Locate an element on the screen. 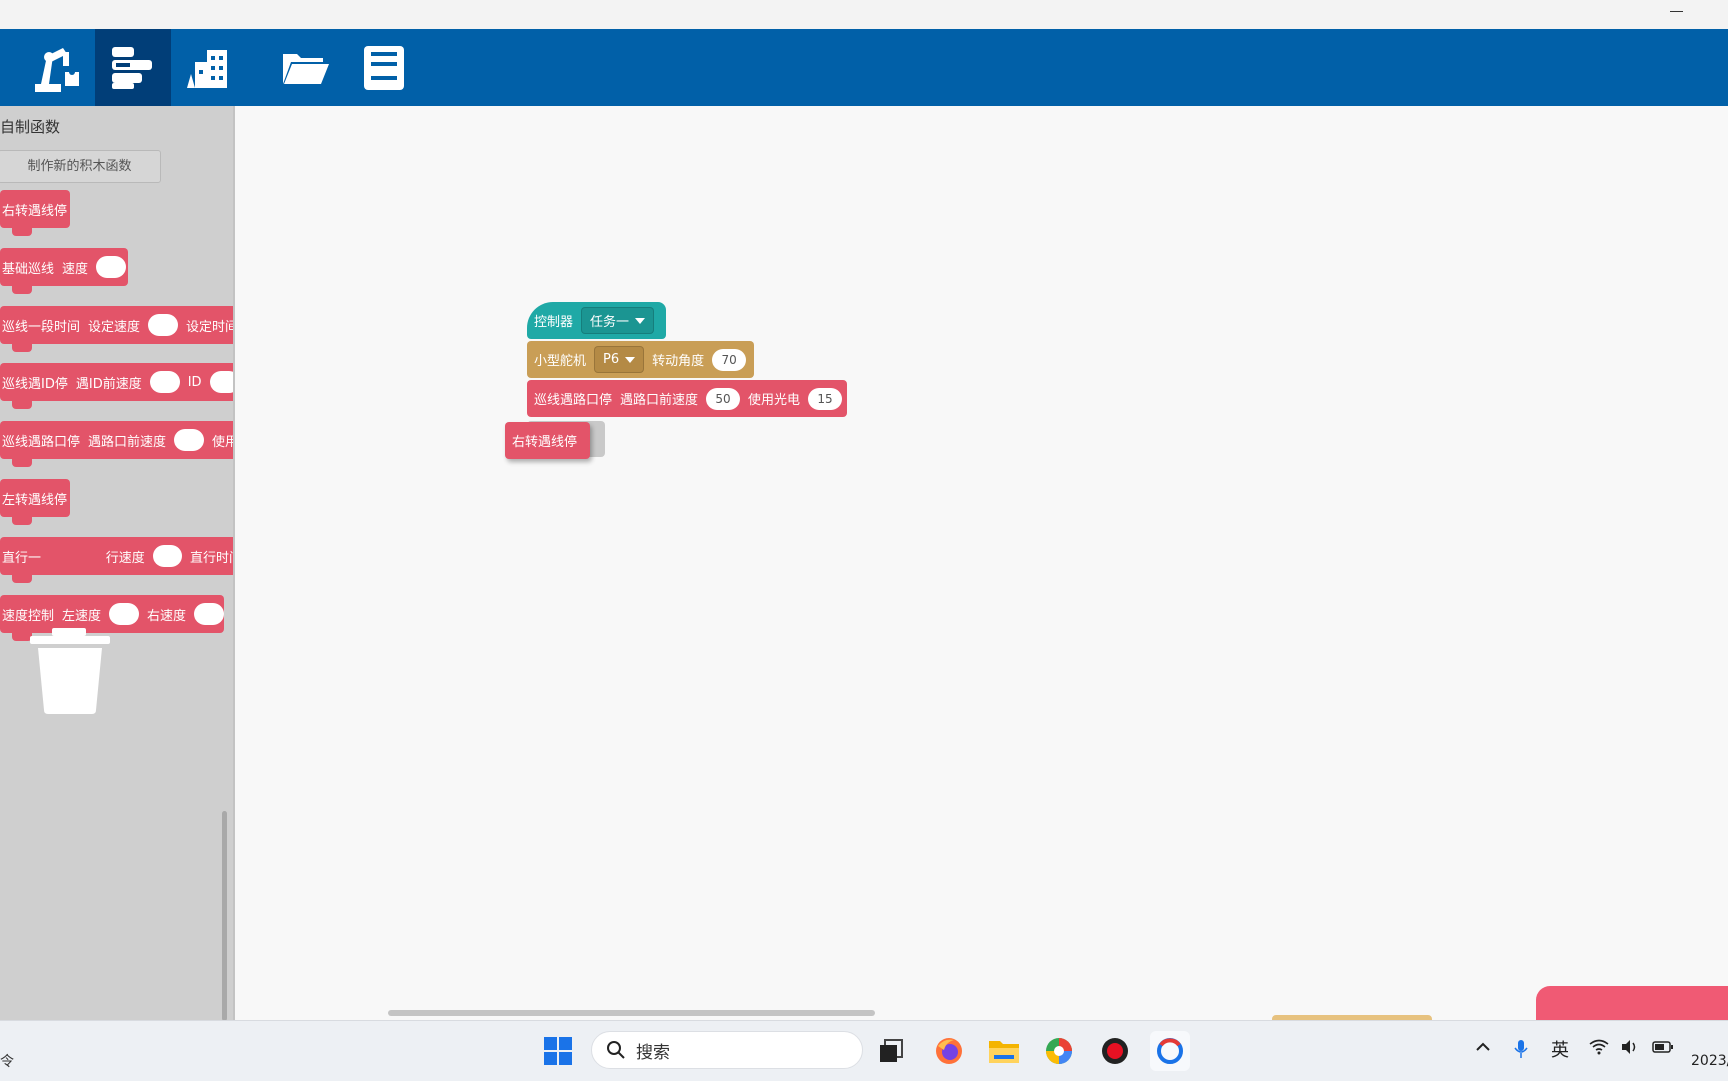 Image resolution: width=1728 pixels, height=1081 pixels. chevron-up-icon is located at coordinates (1483, 1049).